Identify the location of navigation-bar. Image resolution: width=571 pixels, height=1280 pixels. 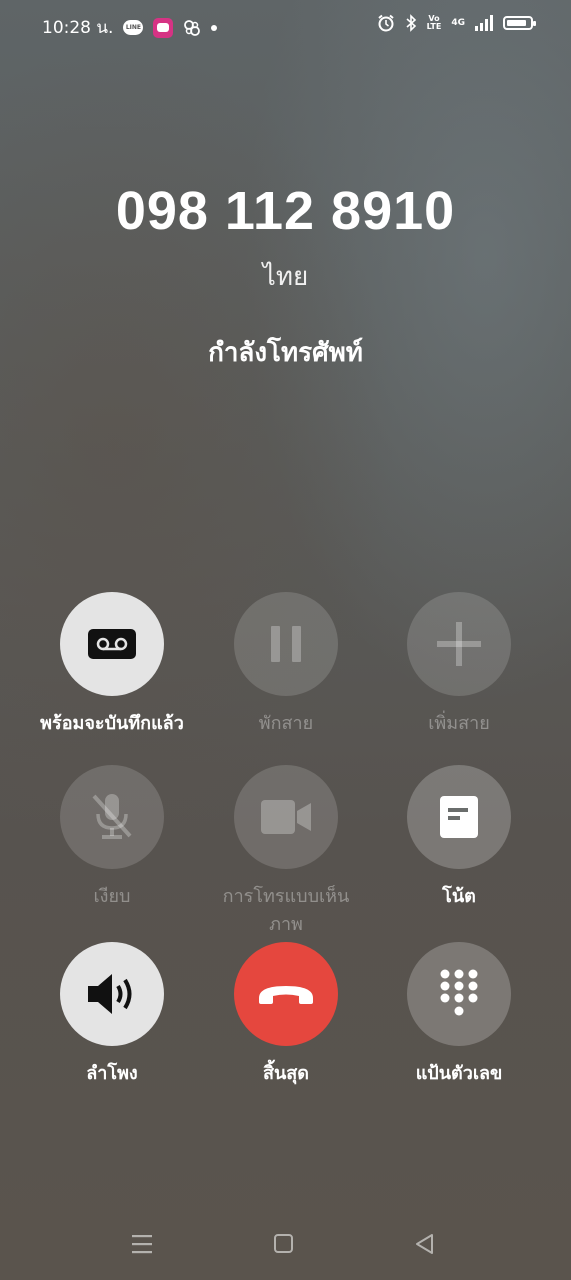
(285, 1245).